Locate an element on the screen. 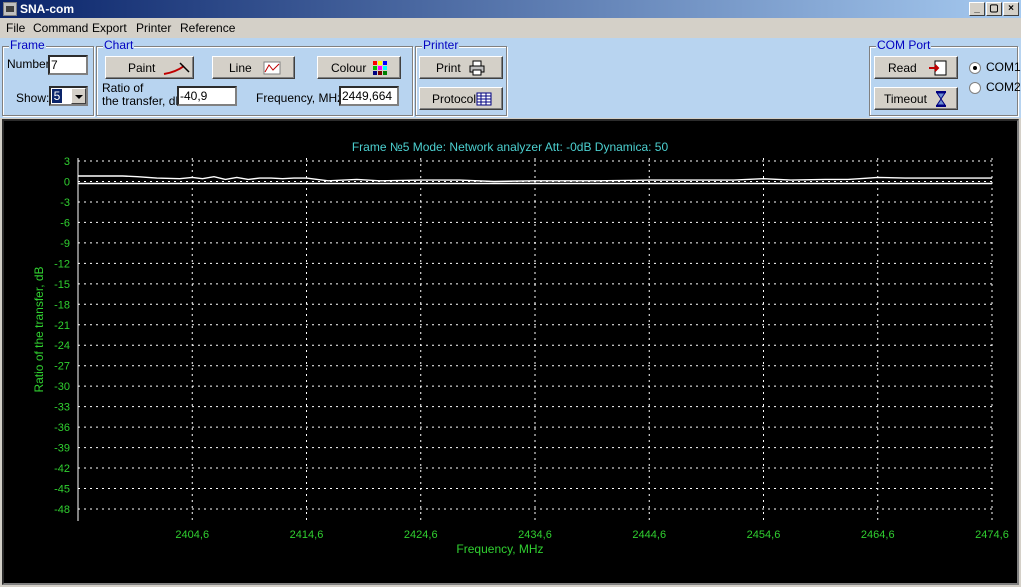 The height and width of the screenshot is (587, 1021). paint-button: Paint is located at coordinates (149, 67).